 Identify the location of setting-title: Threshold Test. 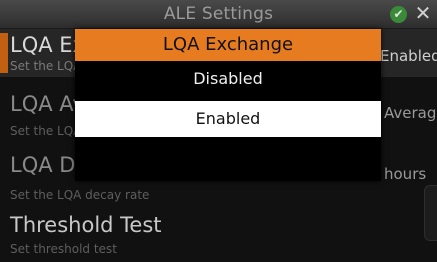
(86, 225).